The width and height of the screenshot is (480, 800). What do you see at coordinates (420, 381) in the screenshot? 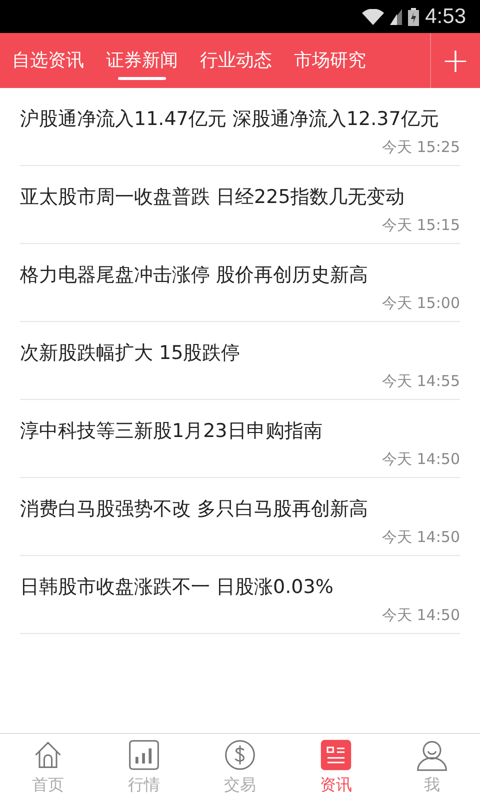
I see `news-time: 今天 14:55` at bounding box center [420, 381].